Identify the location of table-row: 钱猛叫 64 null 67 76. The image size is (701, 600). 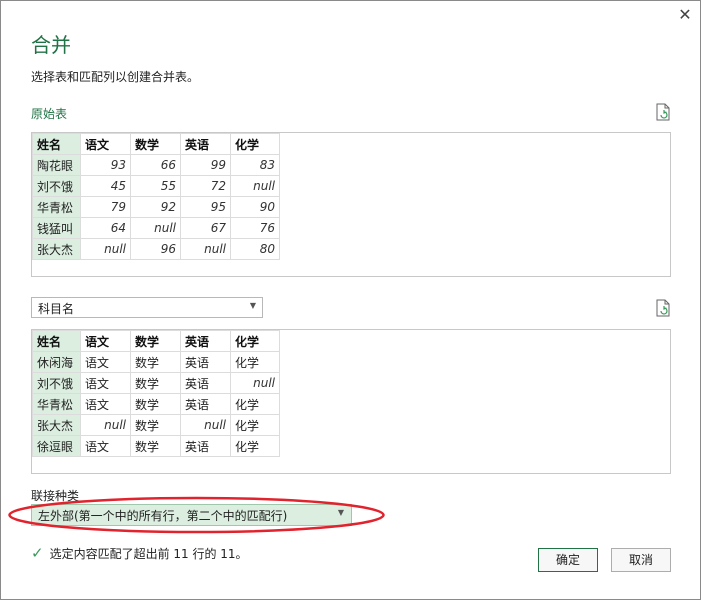
(156, 228).